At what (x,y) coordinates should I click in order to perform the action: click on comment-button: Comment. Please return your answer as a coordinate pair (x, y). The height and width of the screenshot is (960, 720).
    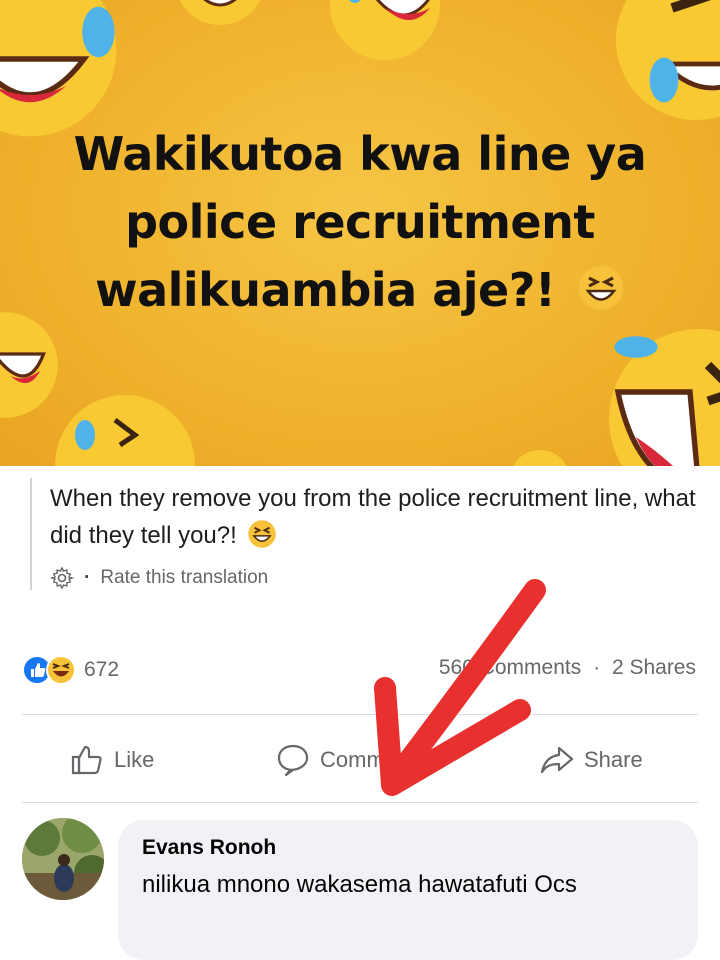
    Looking at the image, I should click on (345, 760).